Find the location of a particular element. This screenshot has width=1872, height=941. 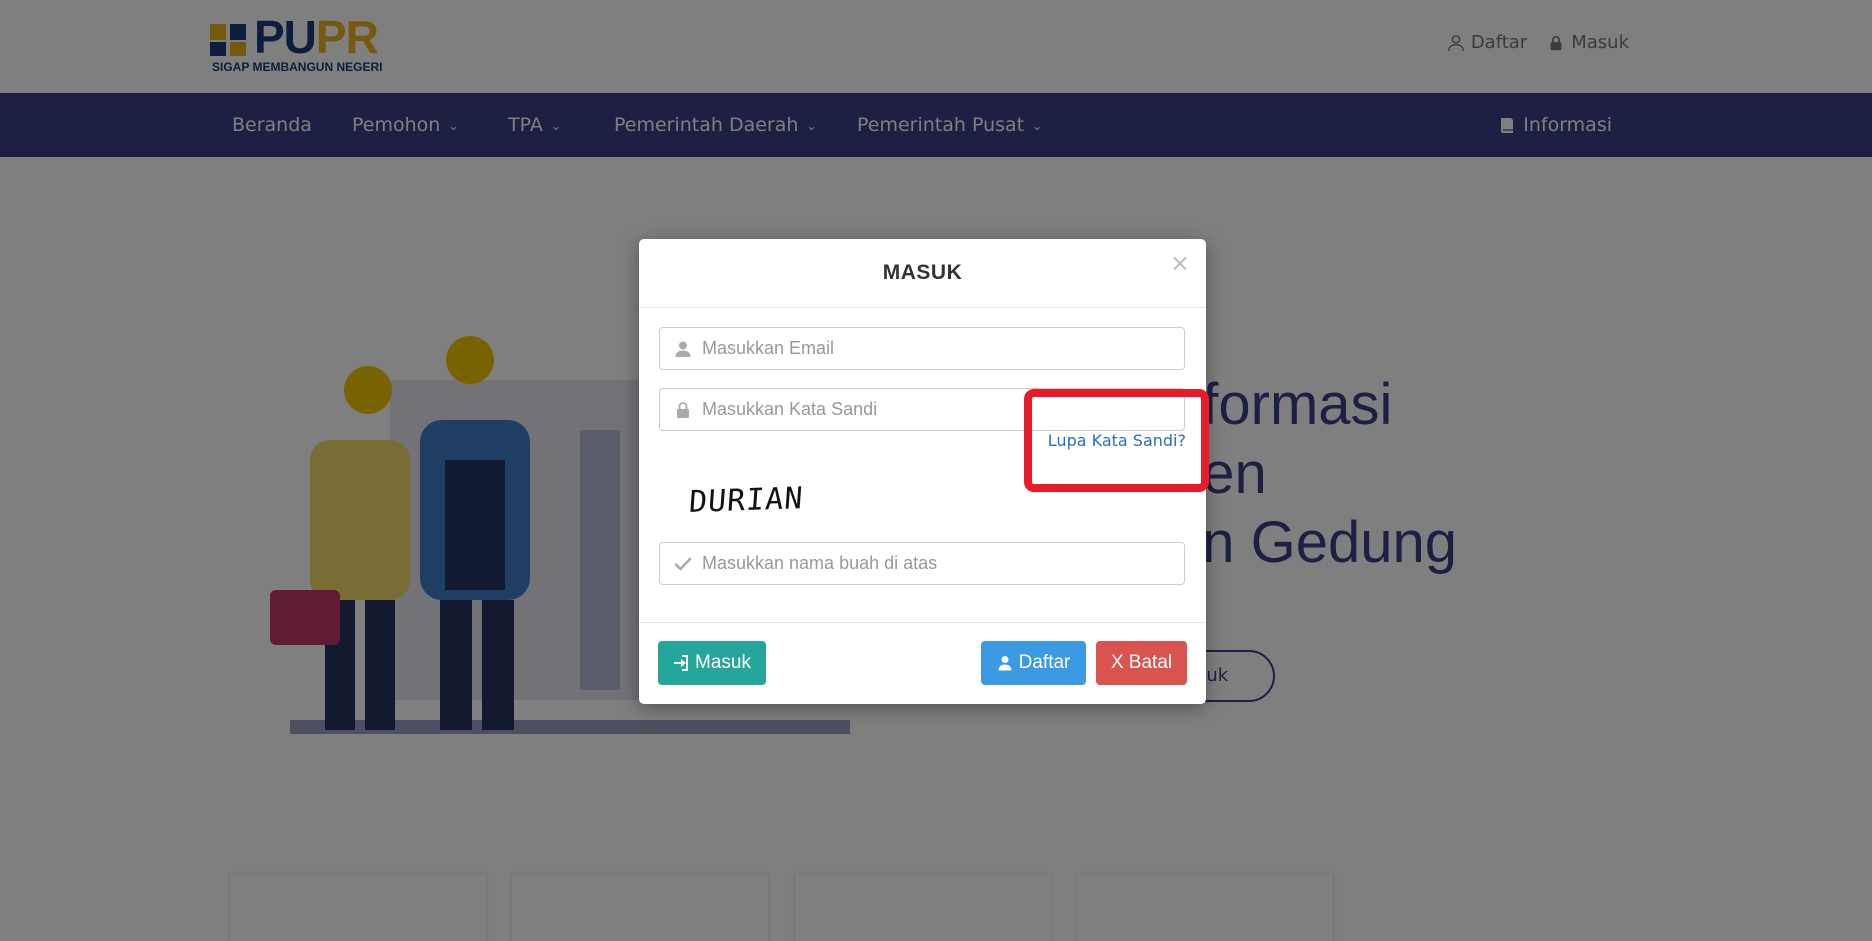

modal-footer: Masuk Daftar X Batal is located at coordinates (922, 663).